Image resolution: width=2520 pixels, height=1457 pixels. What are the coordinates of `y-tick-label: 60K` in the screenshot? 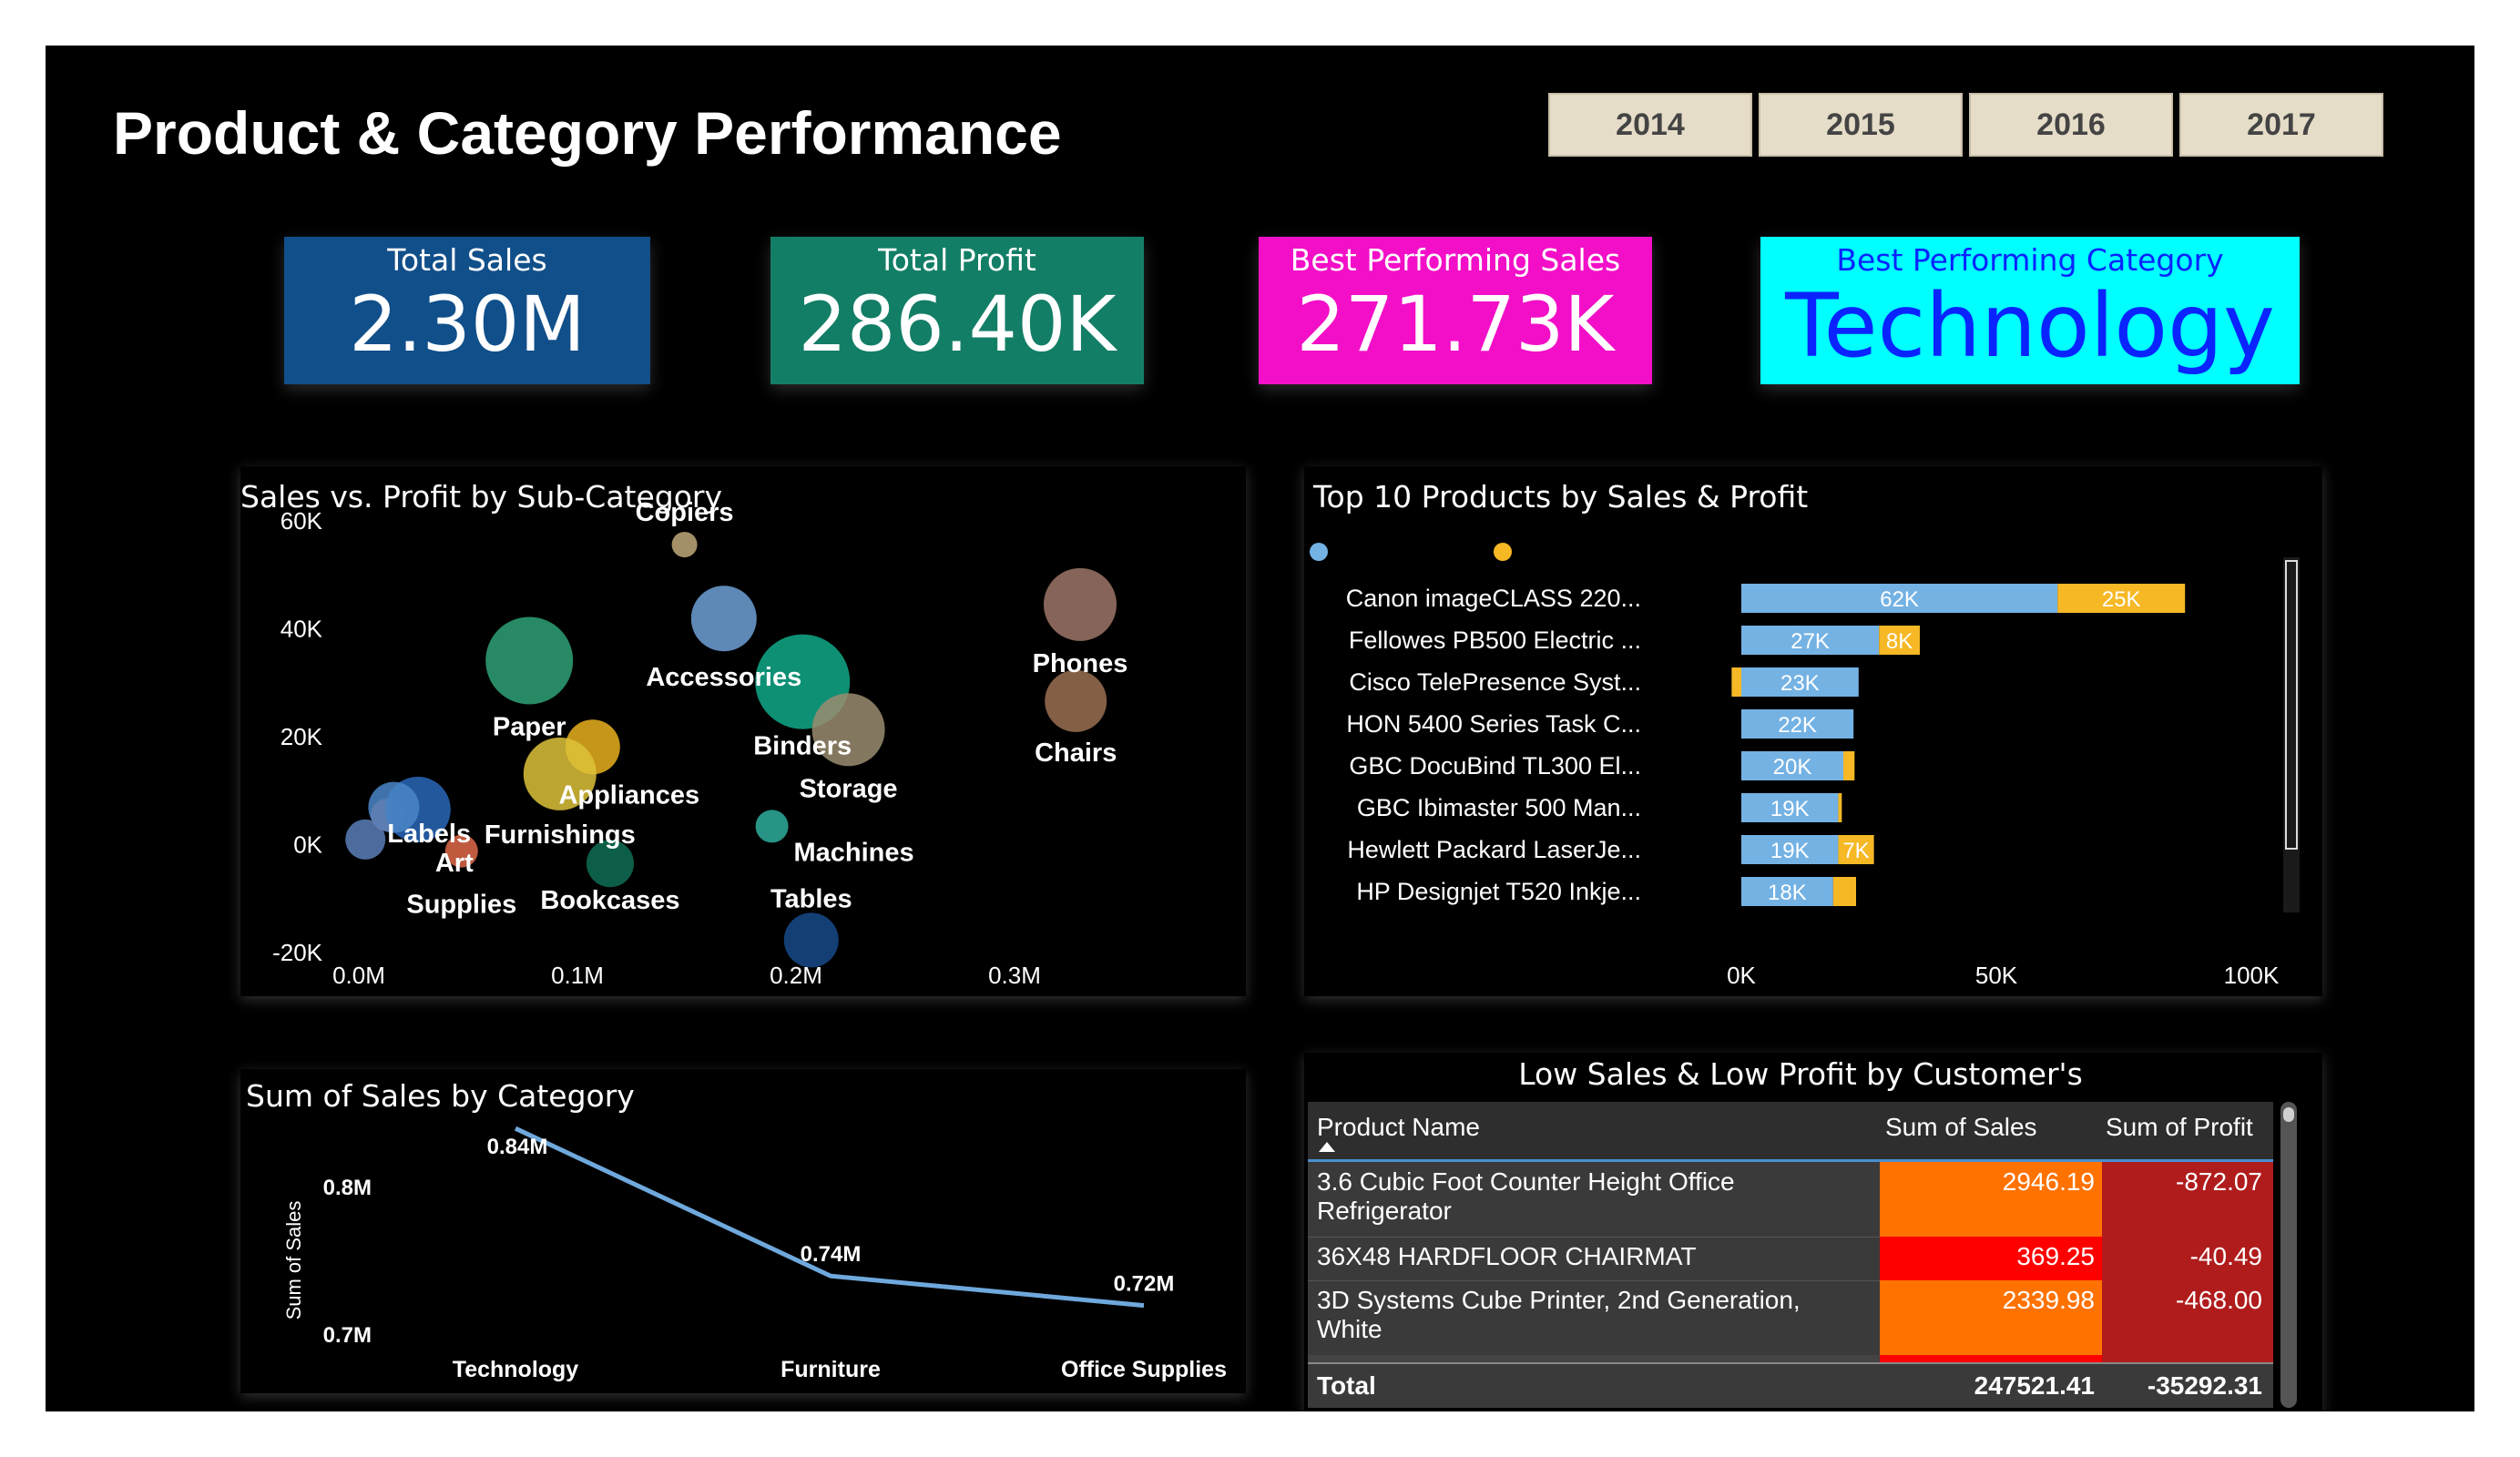 It's located at (302, 521).